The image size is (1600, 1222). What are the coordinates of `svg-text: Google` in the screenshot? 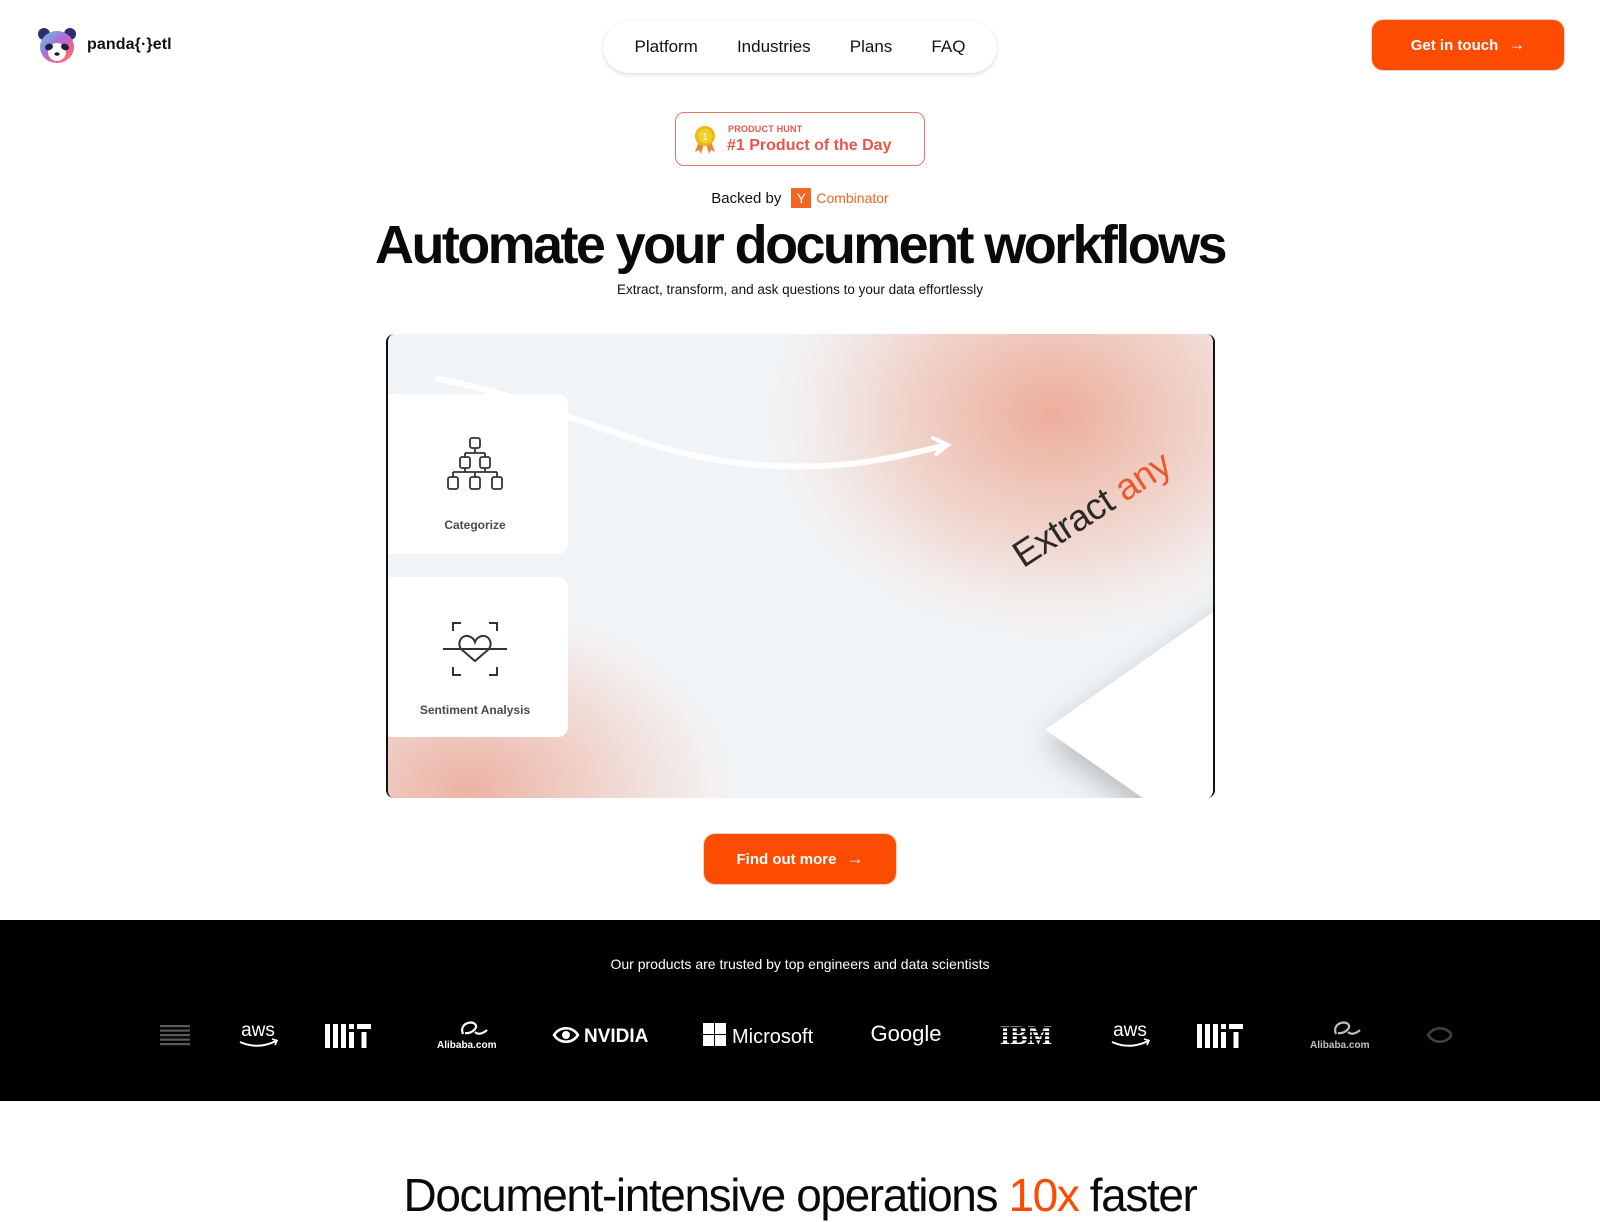 It's located at (906, 1033).